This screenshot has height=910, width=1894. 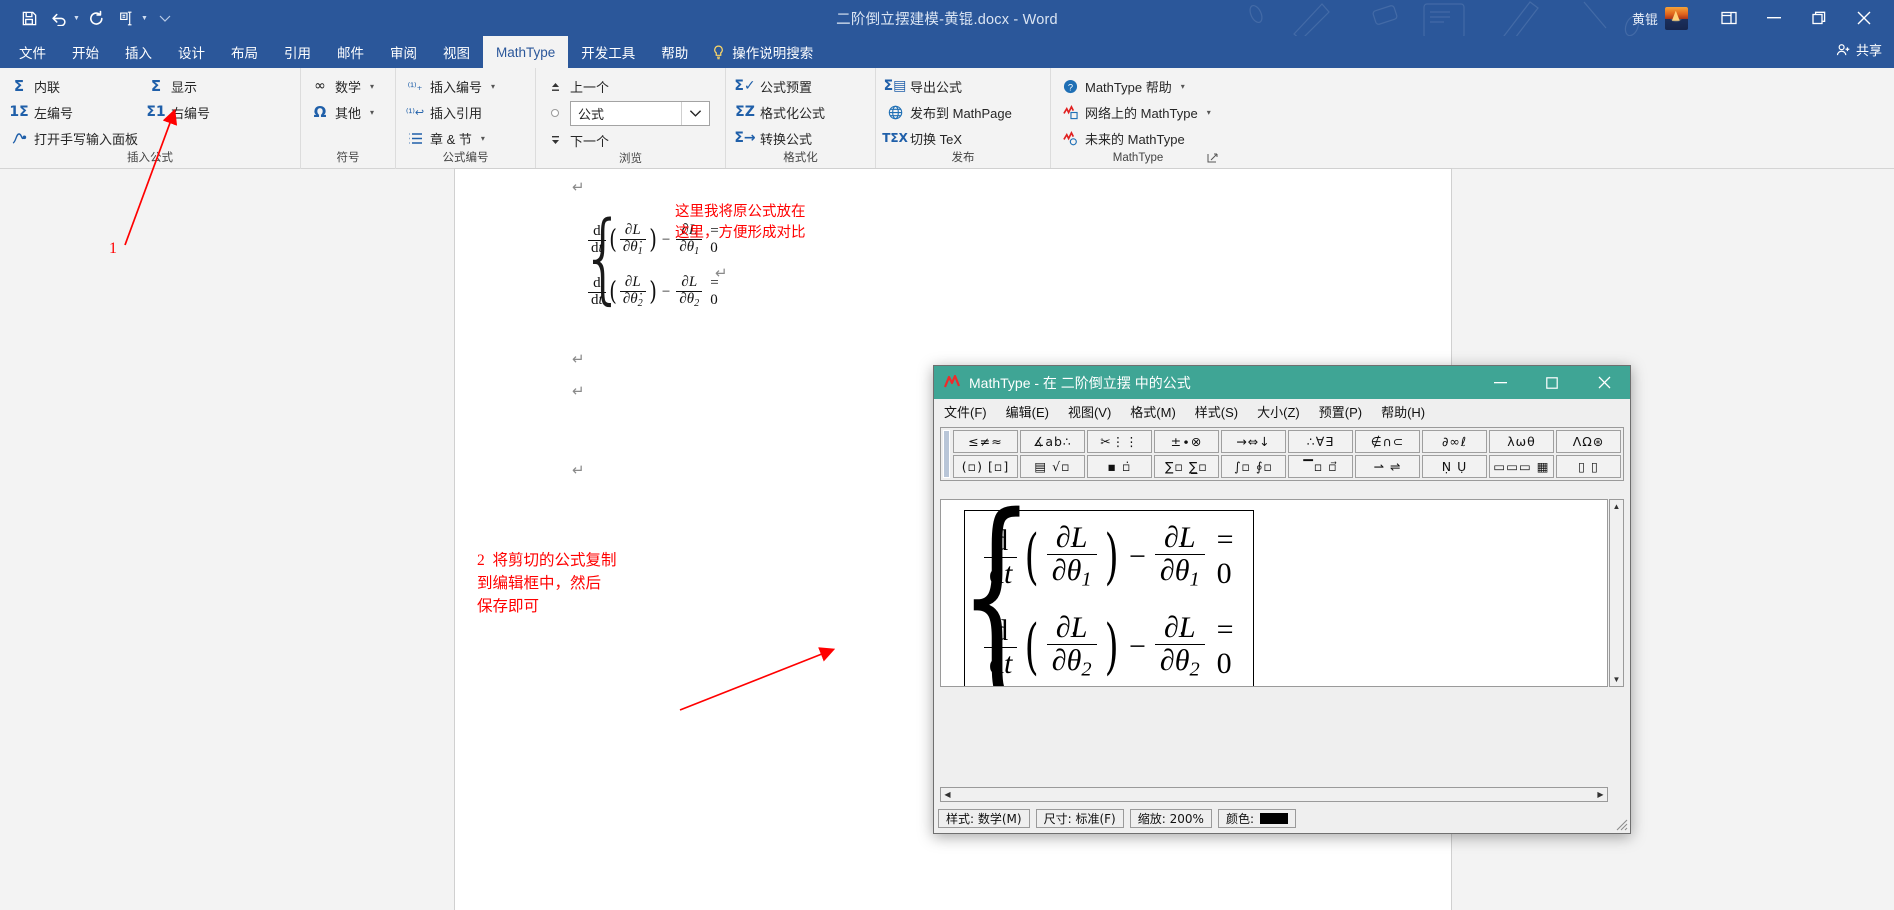 What do you see at coordinates (452, 138) in the screenshot?
I see `ribbon-item-章 & 节: 章 & 节 ▾` at bounding box center [452, 138].